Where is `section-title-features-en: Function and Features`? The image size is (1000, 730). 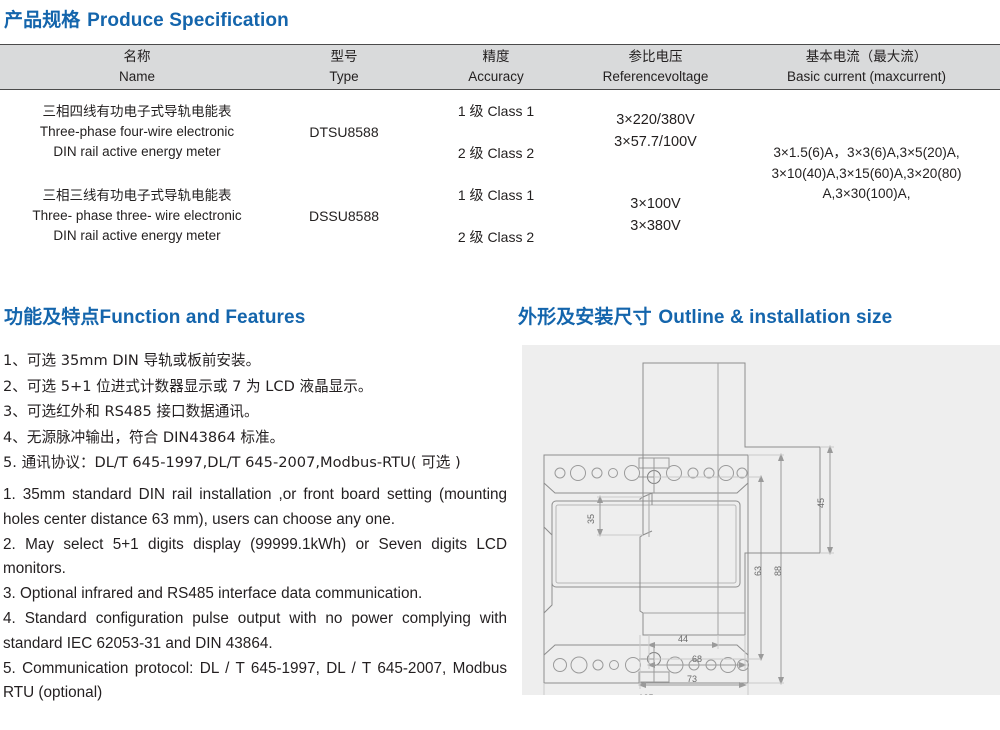
section-title-features-en: Function and Features is located at coordinates (202, 317).